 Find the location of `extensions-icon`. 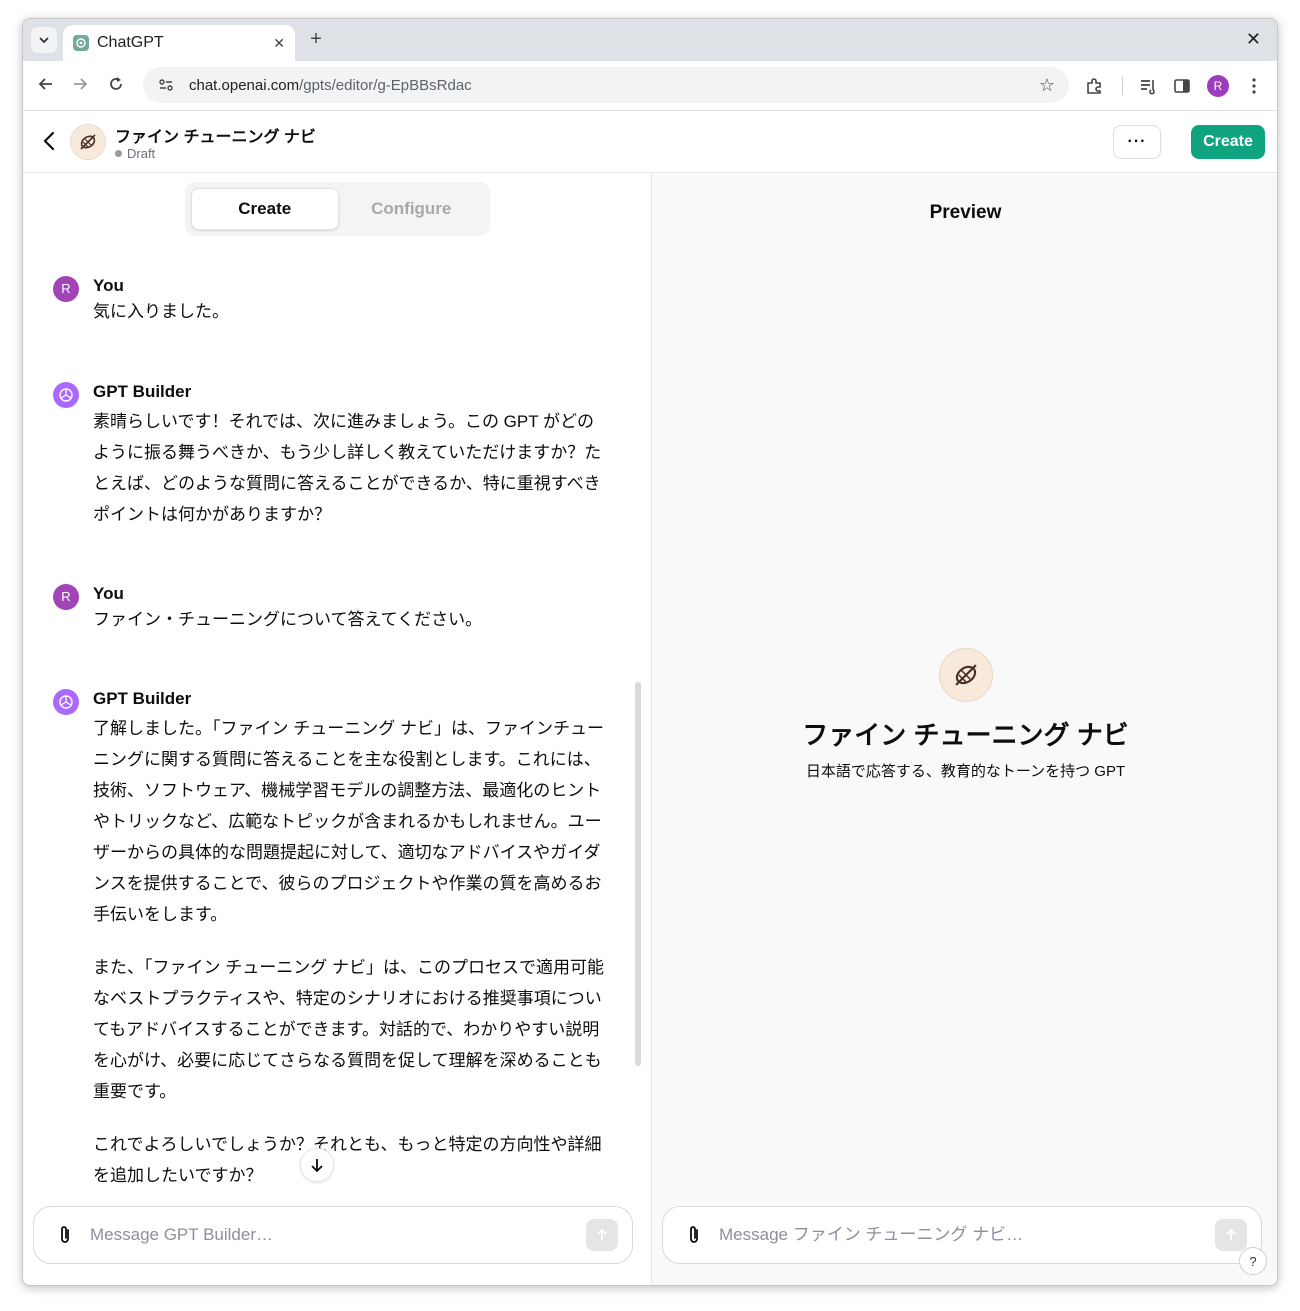

extensions-icon is located at coordinates (1094, 86).